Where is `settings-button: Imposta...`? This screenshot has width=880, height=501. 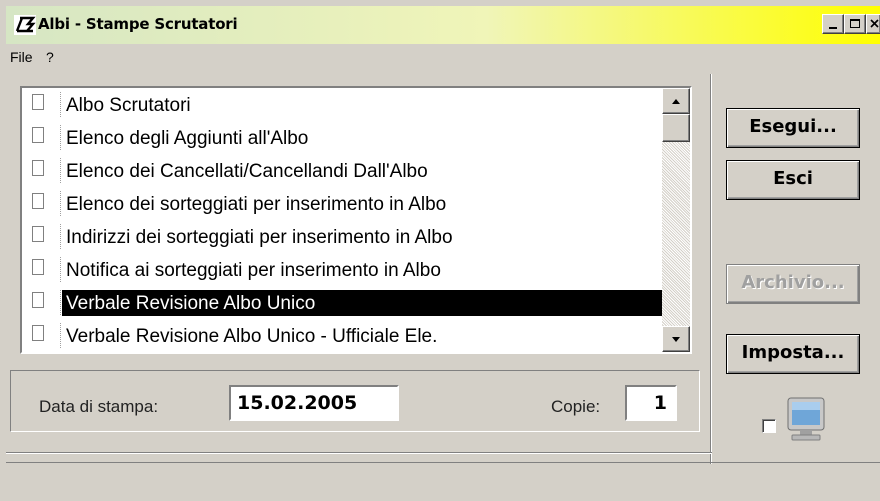 settings-button: Imposta... is located at coordinates (793, 354).